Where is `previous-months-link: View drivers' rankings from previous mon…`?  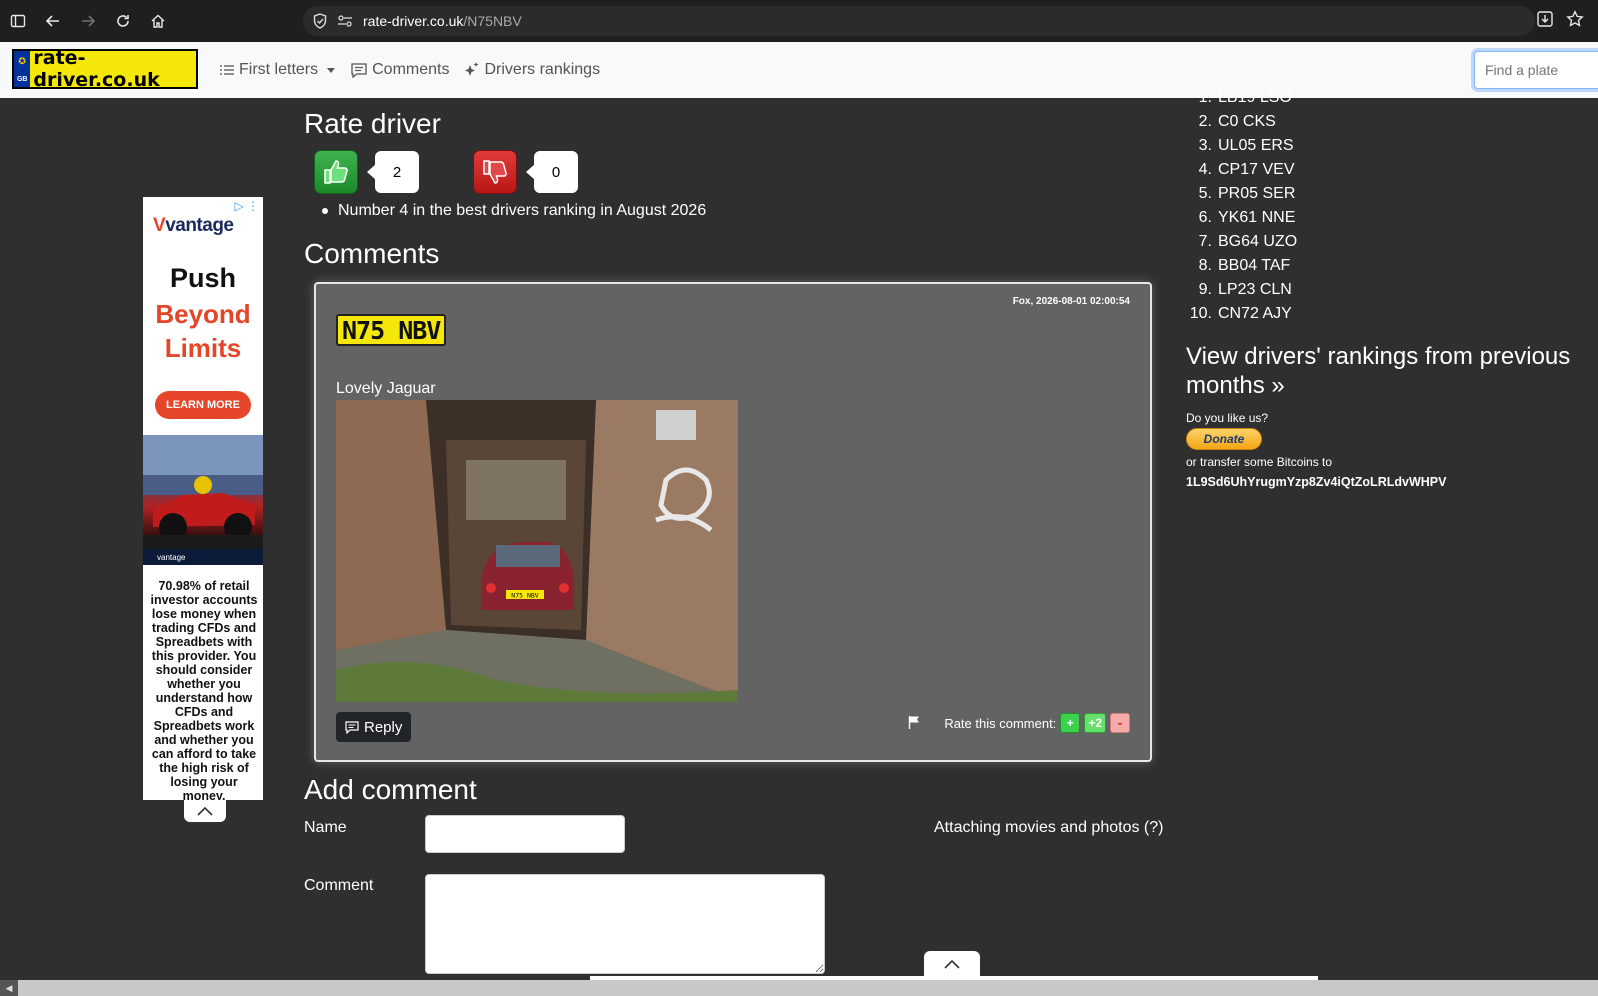 previous-months-link: View drivers' rankings from previous mon… is located at coordinates (1386, 371).